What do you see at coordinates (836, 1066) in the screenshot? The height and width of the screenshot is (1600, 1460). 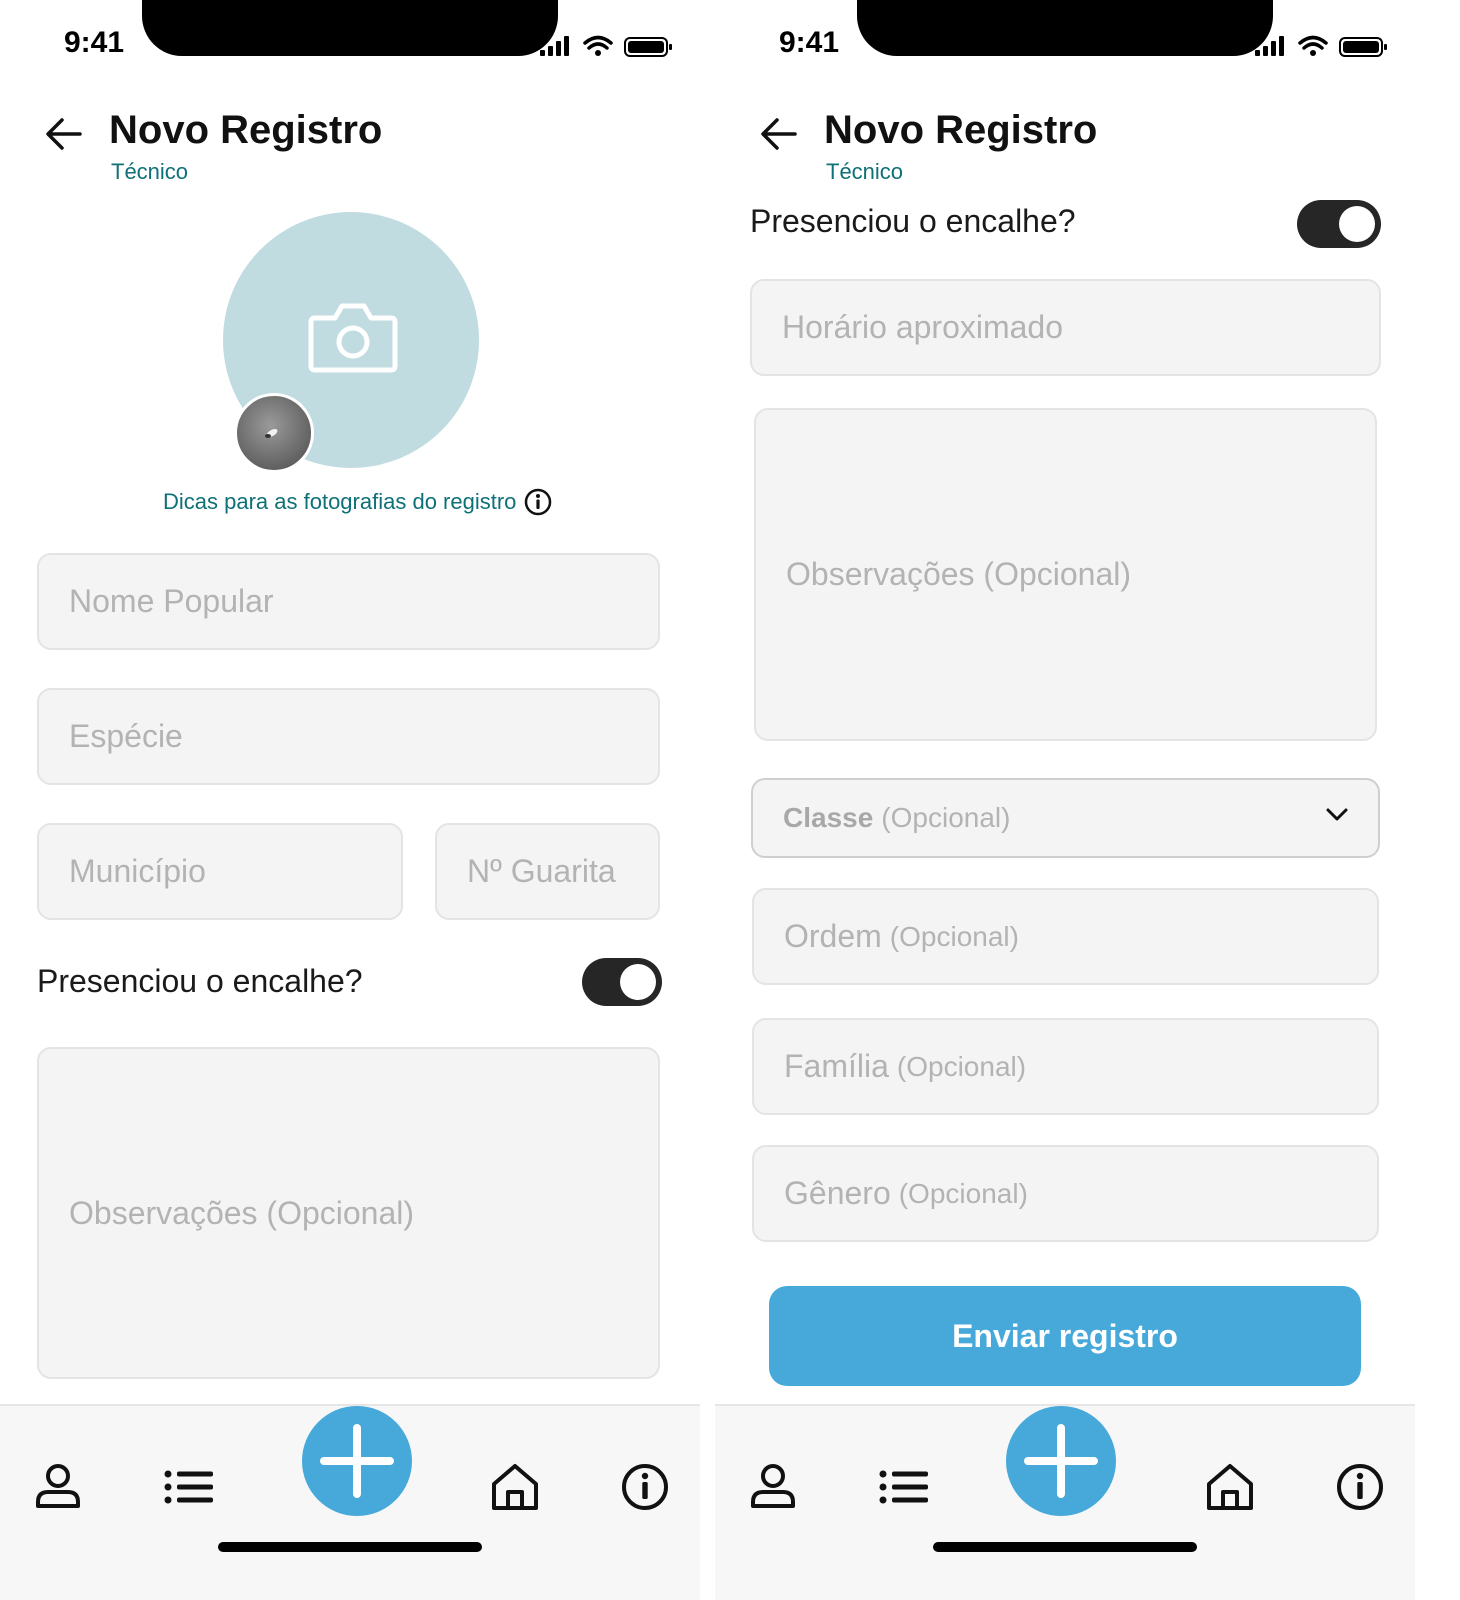 I see `familia-label: Família` at bounding box center [836, 1066].